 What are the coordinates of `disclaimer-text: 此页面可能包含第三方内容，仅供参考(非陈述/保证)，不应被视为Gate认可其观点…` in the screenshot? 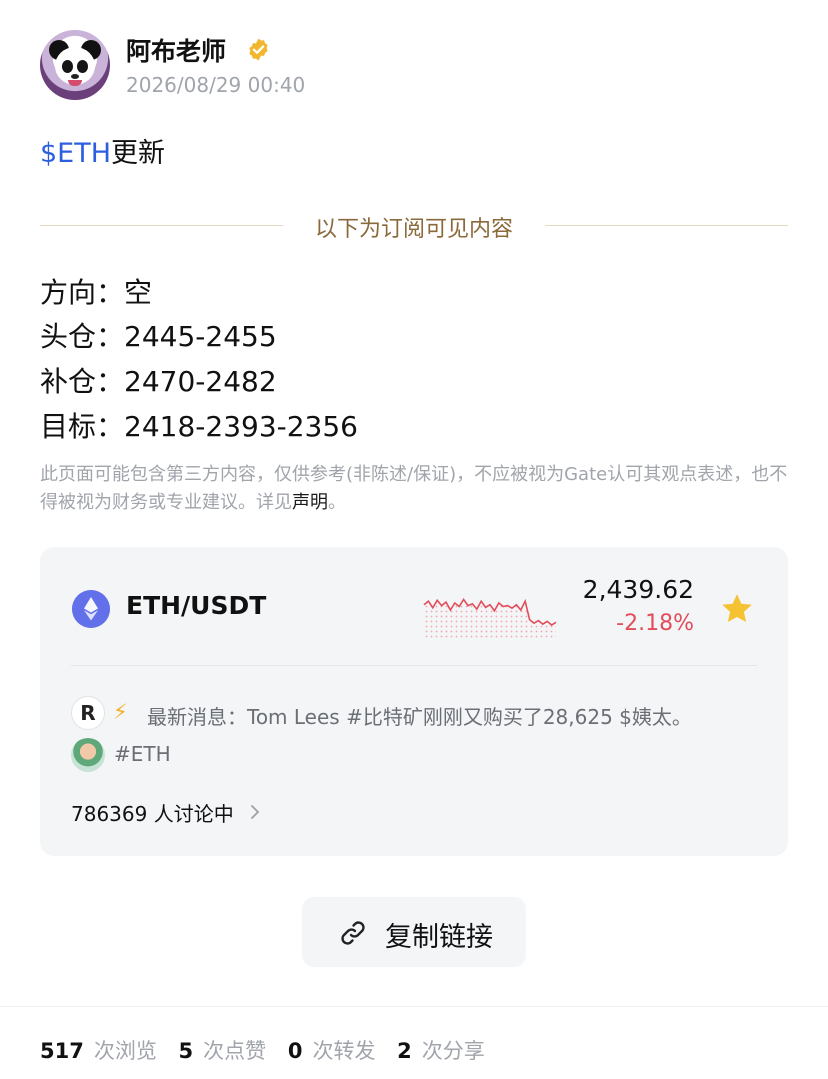 It's located at (414, 488).